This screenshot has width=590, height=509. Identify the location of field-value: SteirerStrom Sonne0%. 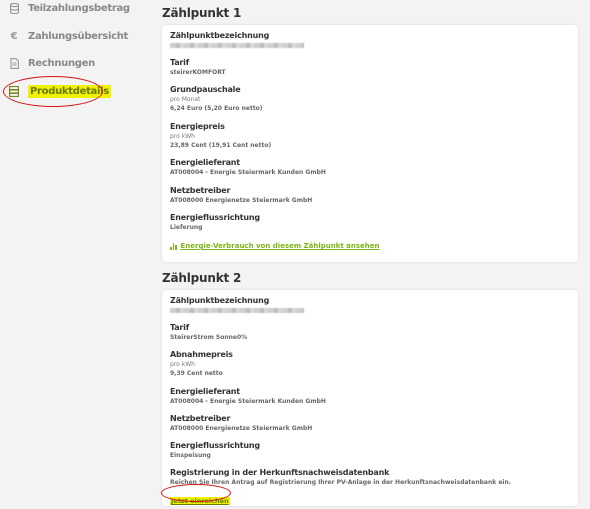
(209, 337).